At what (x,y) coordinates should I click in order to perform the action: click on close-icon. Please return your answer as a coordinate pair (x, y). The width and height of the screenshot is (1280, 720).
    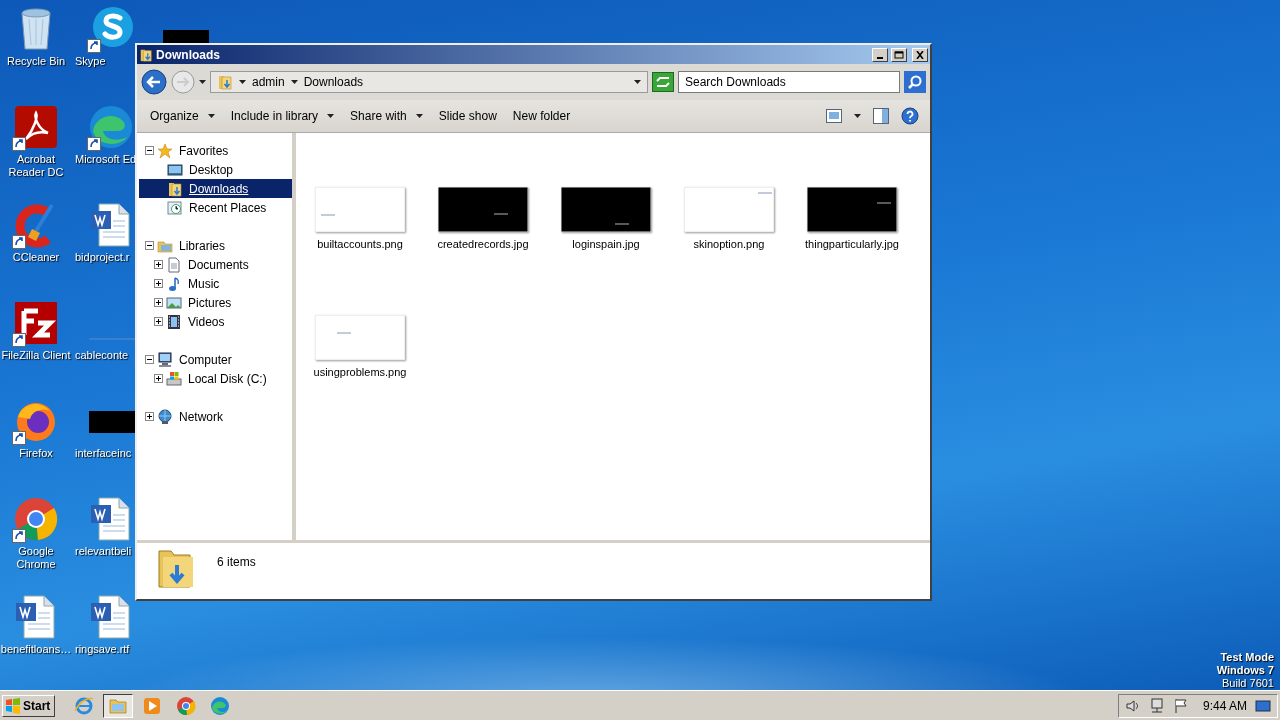
    Looking at the image, I should click on (920, 54).